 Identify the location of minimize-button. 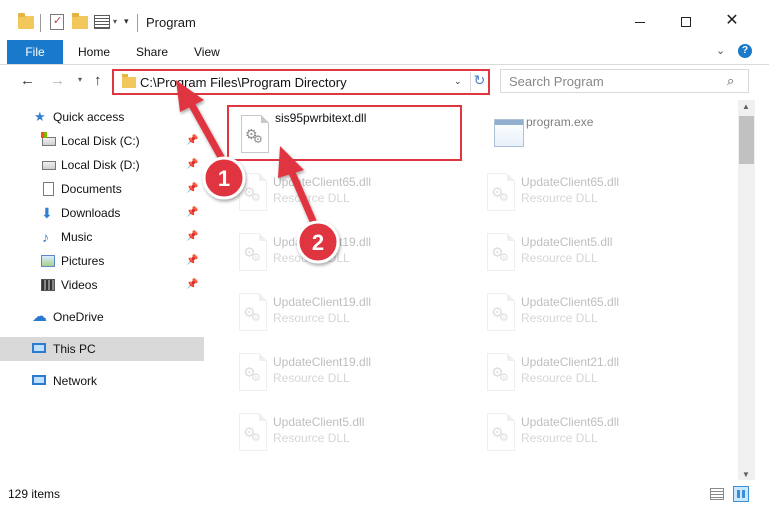
(640, 21).